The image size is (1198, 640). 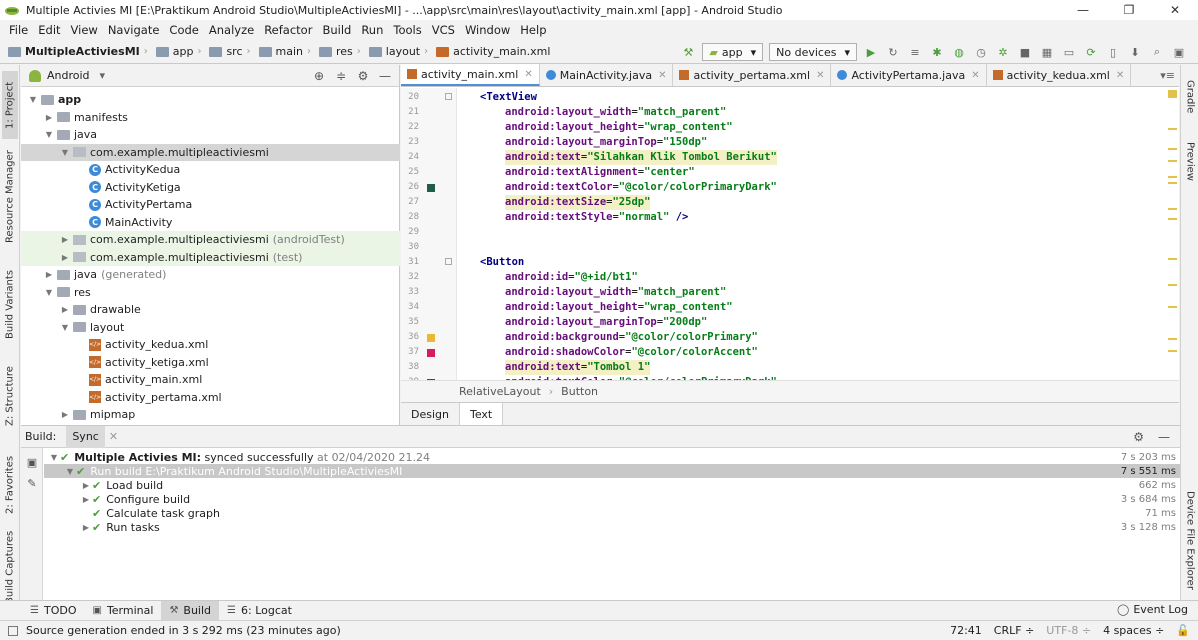 I want to click on debug-icon: ✱, so click(x=937, y=52).